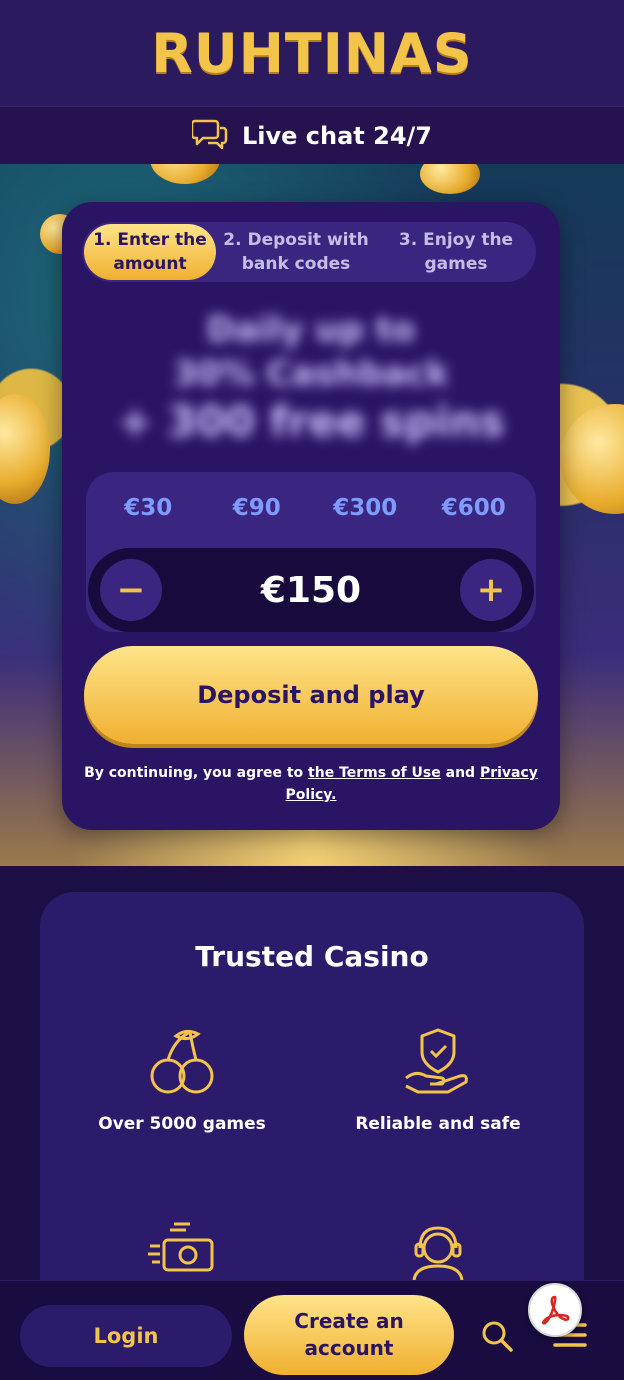  What do you see at coordinates (365, 508) in the screenshot?
I see `preset-amount: €300` at bounding box center [365, 508].